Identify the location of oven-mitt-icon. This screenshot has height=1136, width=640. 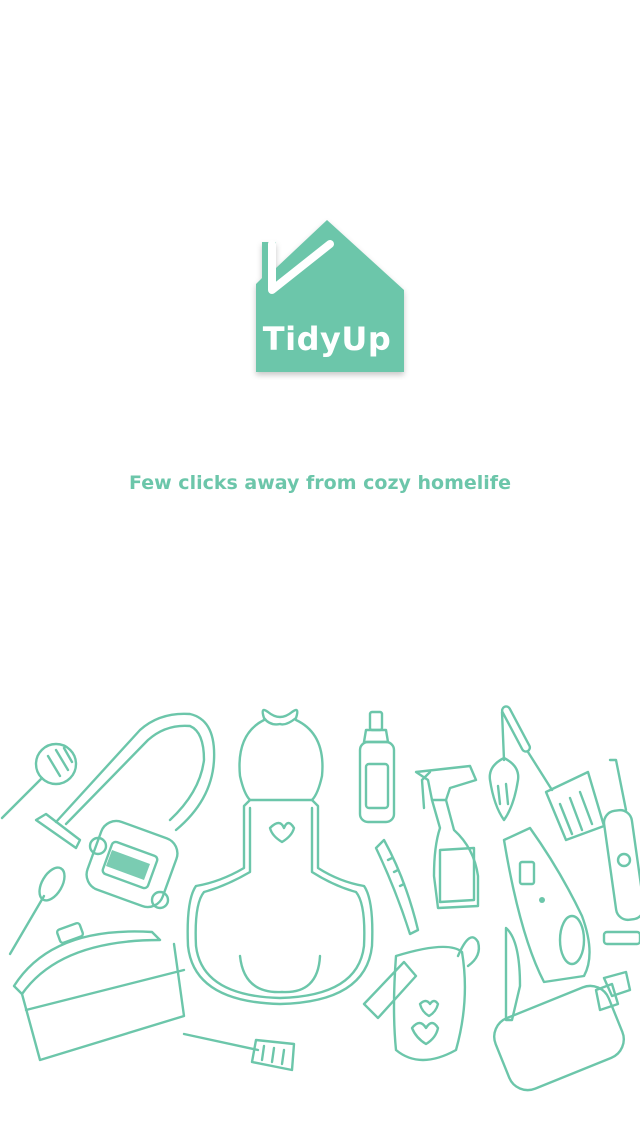
(421, 999).